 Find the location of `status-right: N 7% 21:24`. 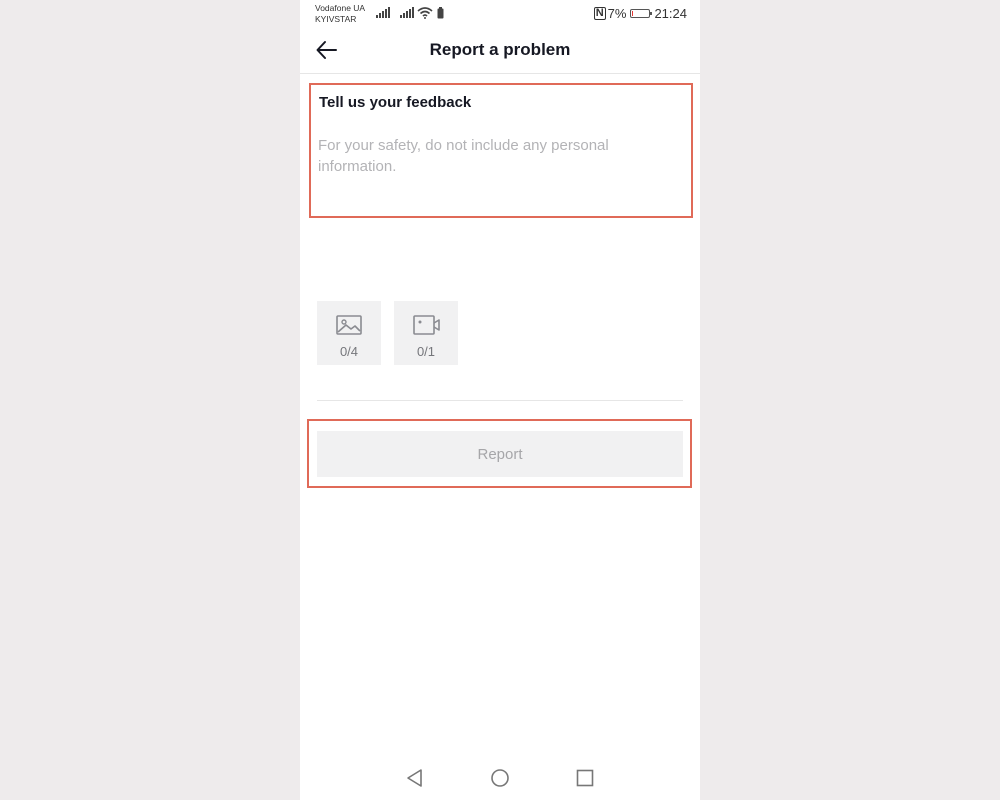

status-right: N 7% 21:24 is located at coordinates (640, 13).